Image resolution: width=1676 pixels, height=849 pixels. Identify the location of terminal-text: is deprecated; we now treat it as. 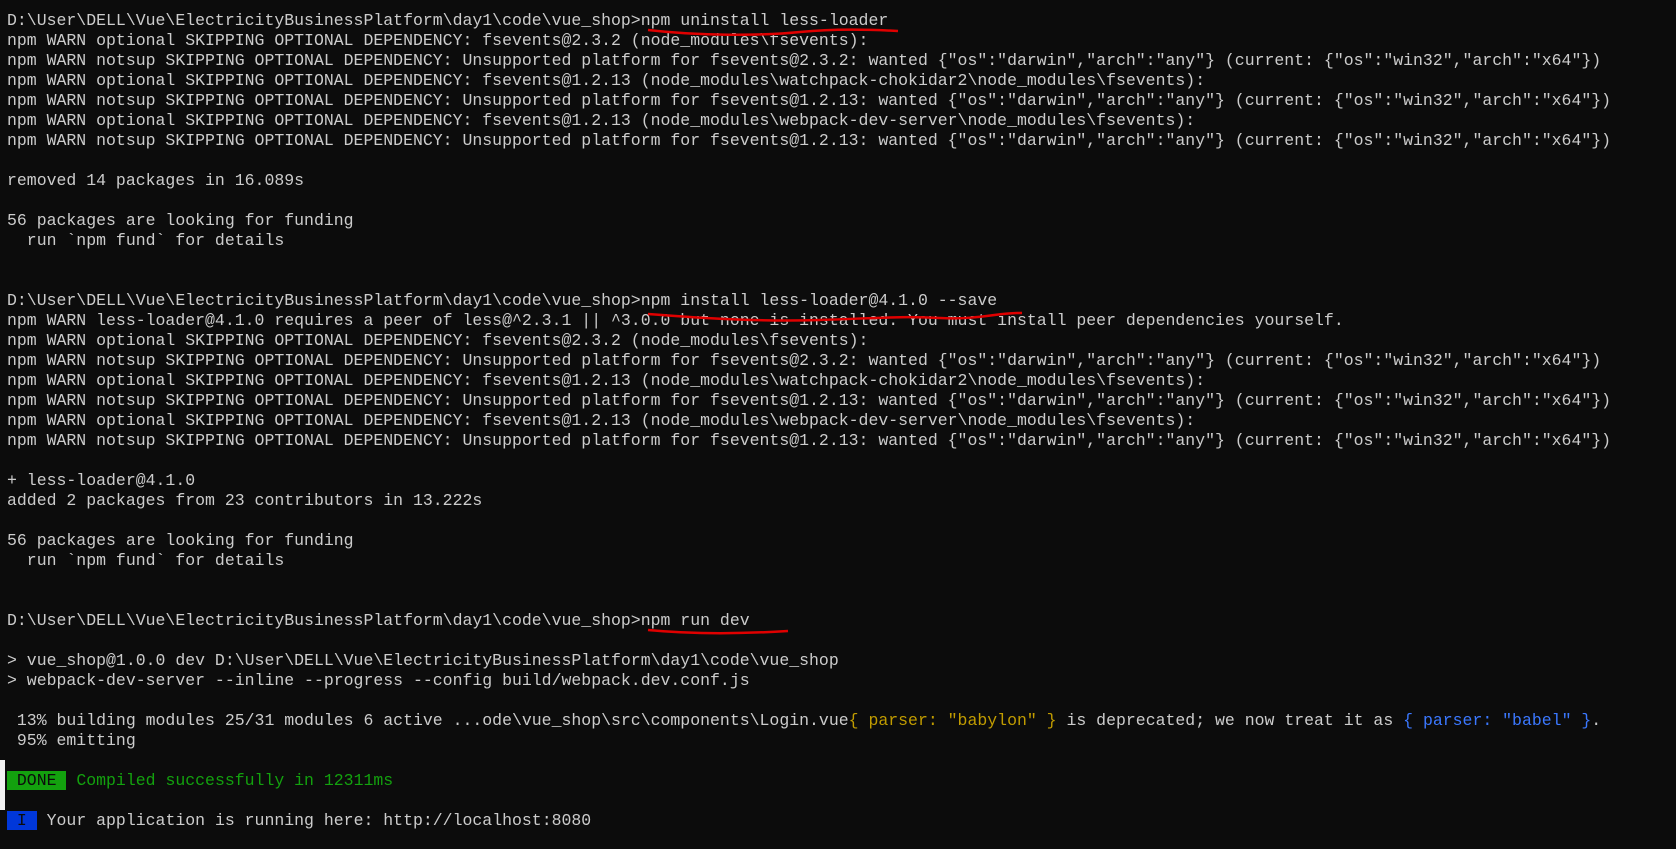
(1230, 720).